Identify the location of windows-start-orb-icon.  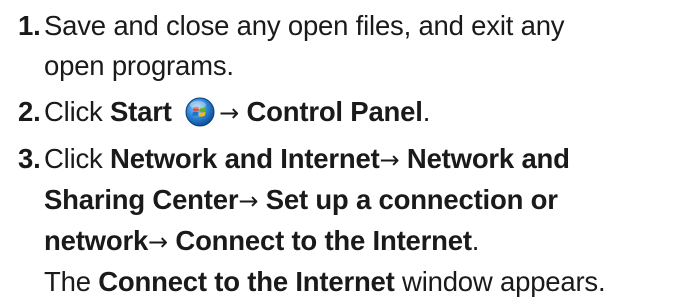
(200, 112).